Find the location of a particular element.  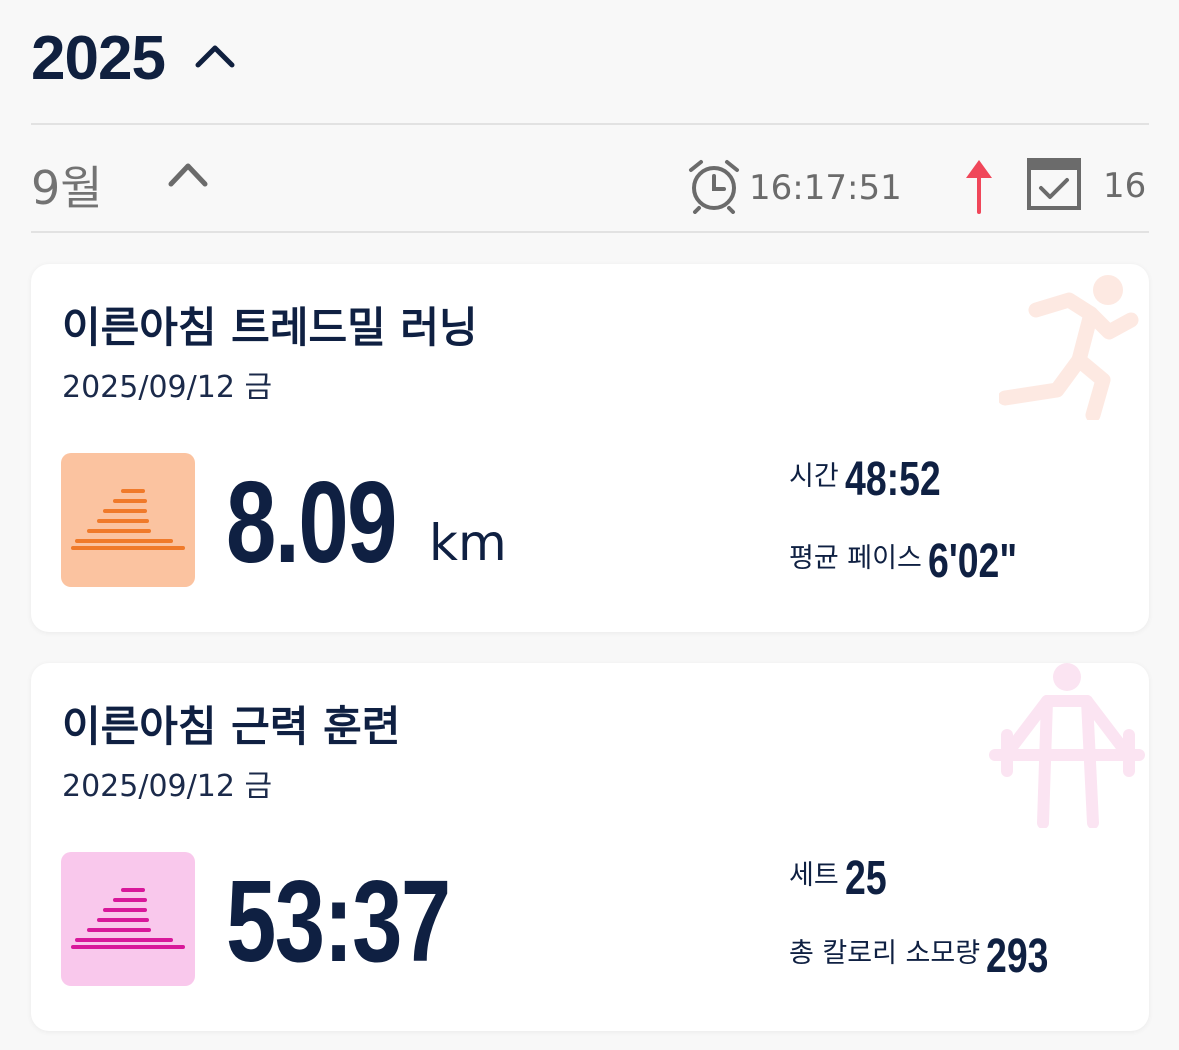

distance-unit: km is located at coordinates (468, 543).